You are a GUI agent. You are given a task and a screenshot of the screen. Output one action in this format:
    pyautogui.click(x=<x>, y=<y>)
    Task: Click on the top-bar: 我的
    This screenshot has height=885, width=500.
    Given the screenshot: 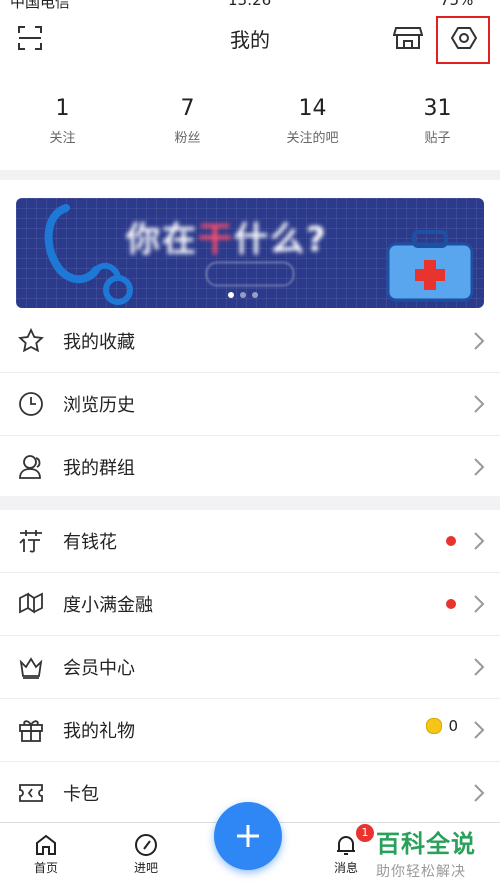 What is the action you would take?
    pyautogui.click(x=250, y=38)
    